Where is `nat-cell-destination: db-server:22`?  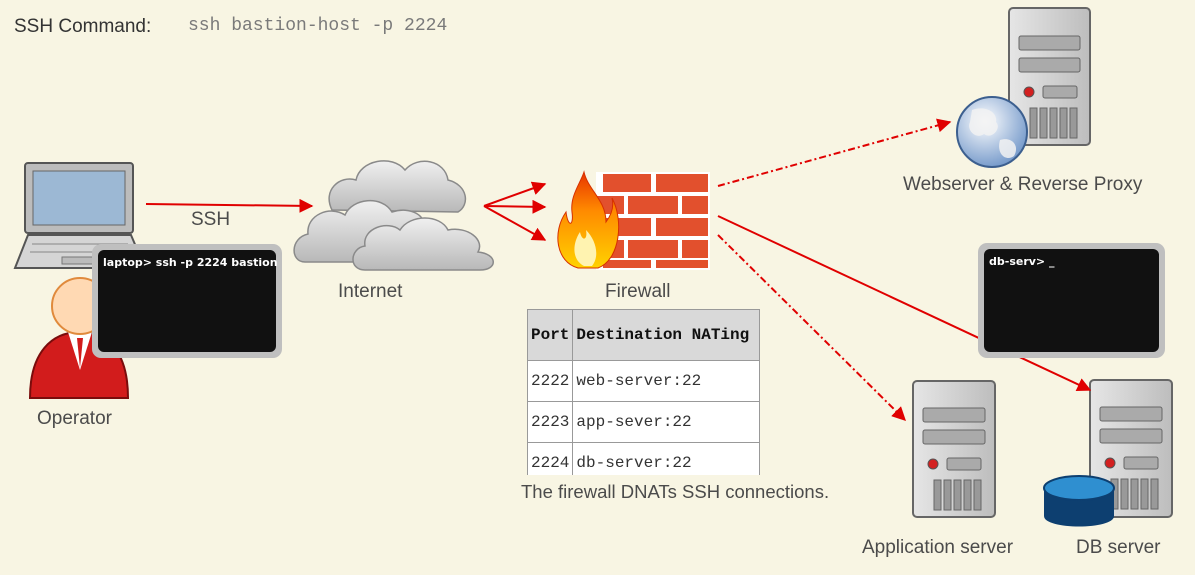
nat-cell-destination: db-server:22 is located at coordinates (666, 458).